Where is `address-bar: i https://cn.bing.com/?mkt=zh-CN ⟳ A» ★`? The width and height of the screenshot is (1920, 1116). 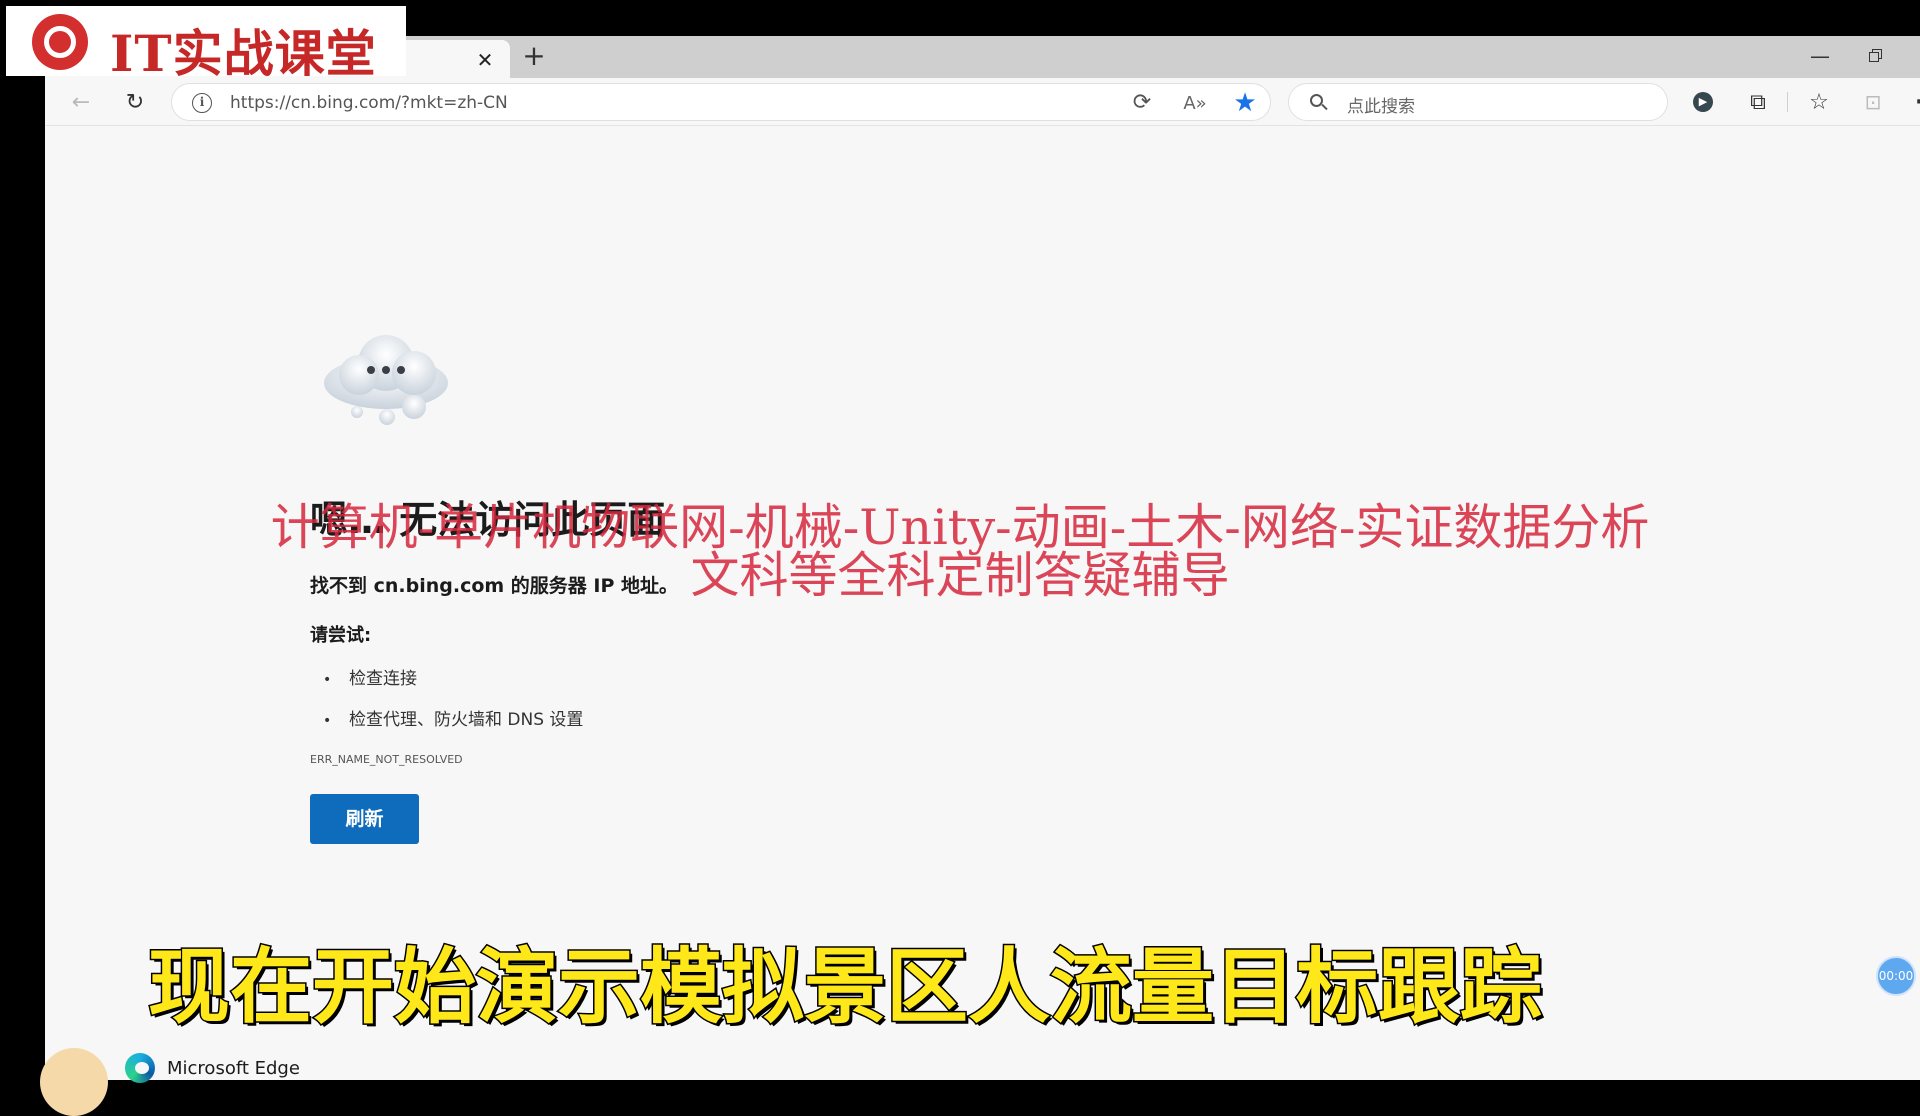 address-bar: i https://cn.bing.com/?mkt=zh-CN ⟳ A» ★ is located at coordinates (721, 102).